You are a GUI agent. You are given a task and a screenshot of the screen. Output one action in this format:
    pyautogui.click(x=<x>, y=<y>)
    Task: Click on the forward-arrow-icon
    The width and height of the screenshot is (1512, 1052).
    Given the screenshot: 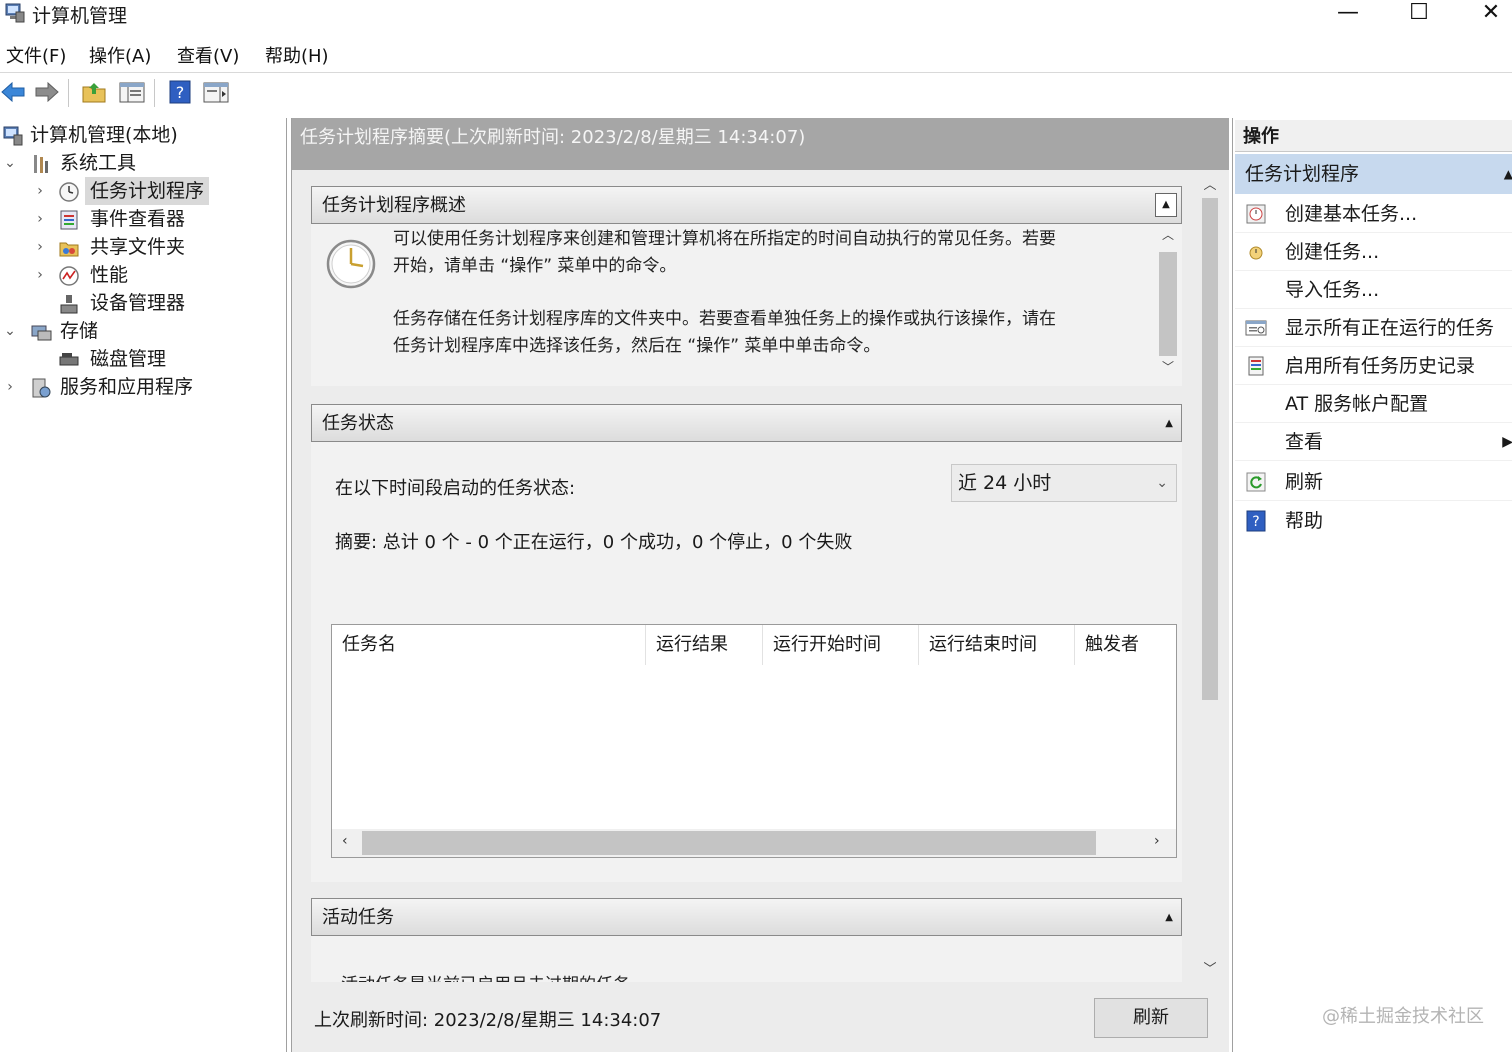 What is the action you would take?
    pyautogui.click(x=46, y=92)
    